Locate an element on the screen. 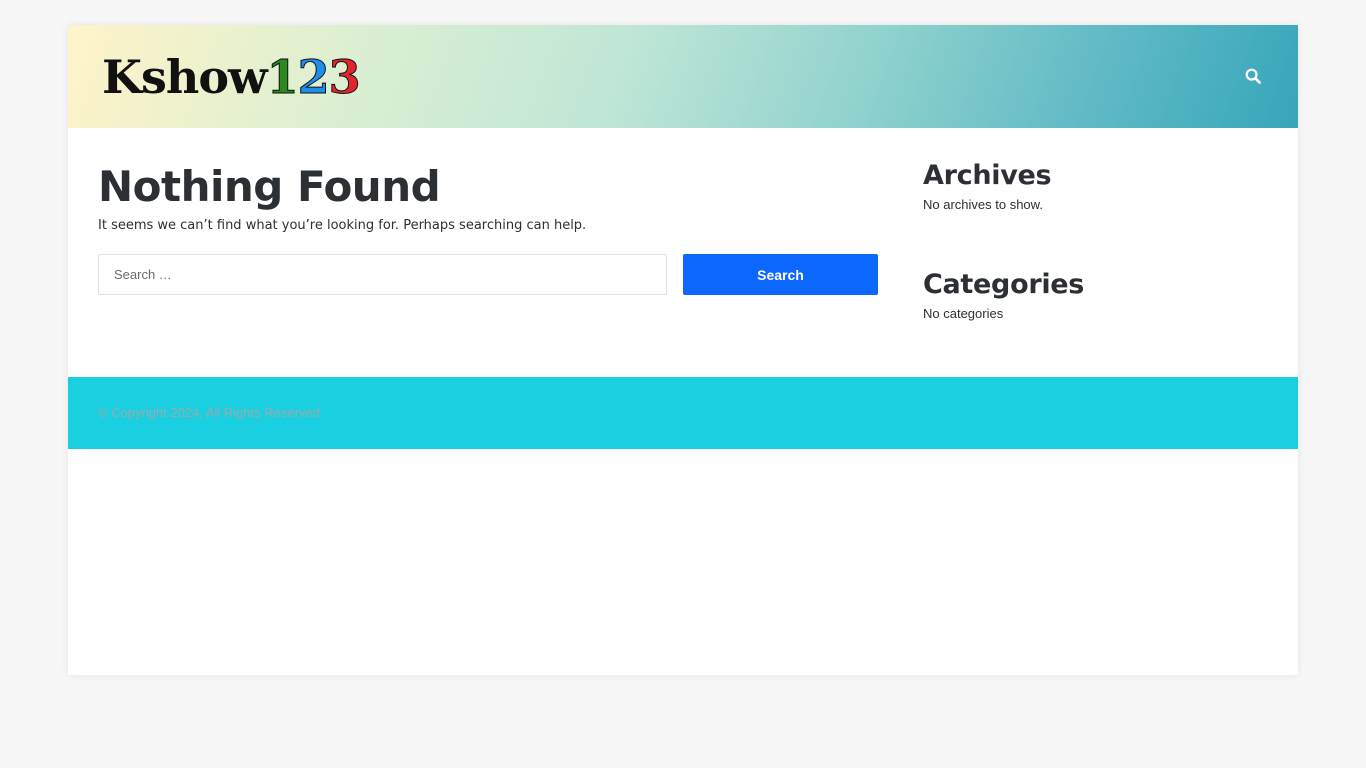  search-button: Search is located at coordinates (780, 274).